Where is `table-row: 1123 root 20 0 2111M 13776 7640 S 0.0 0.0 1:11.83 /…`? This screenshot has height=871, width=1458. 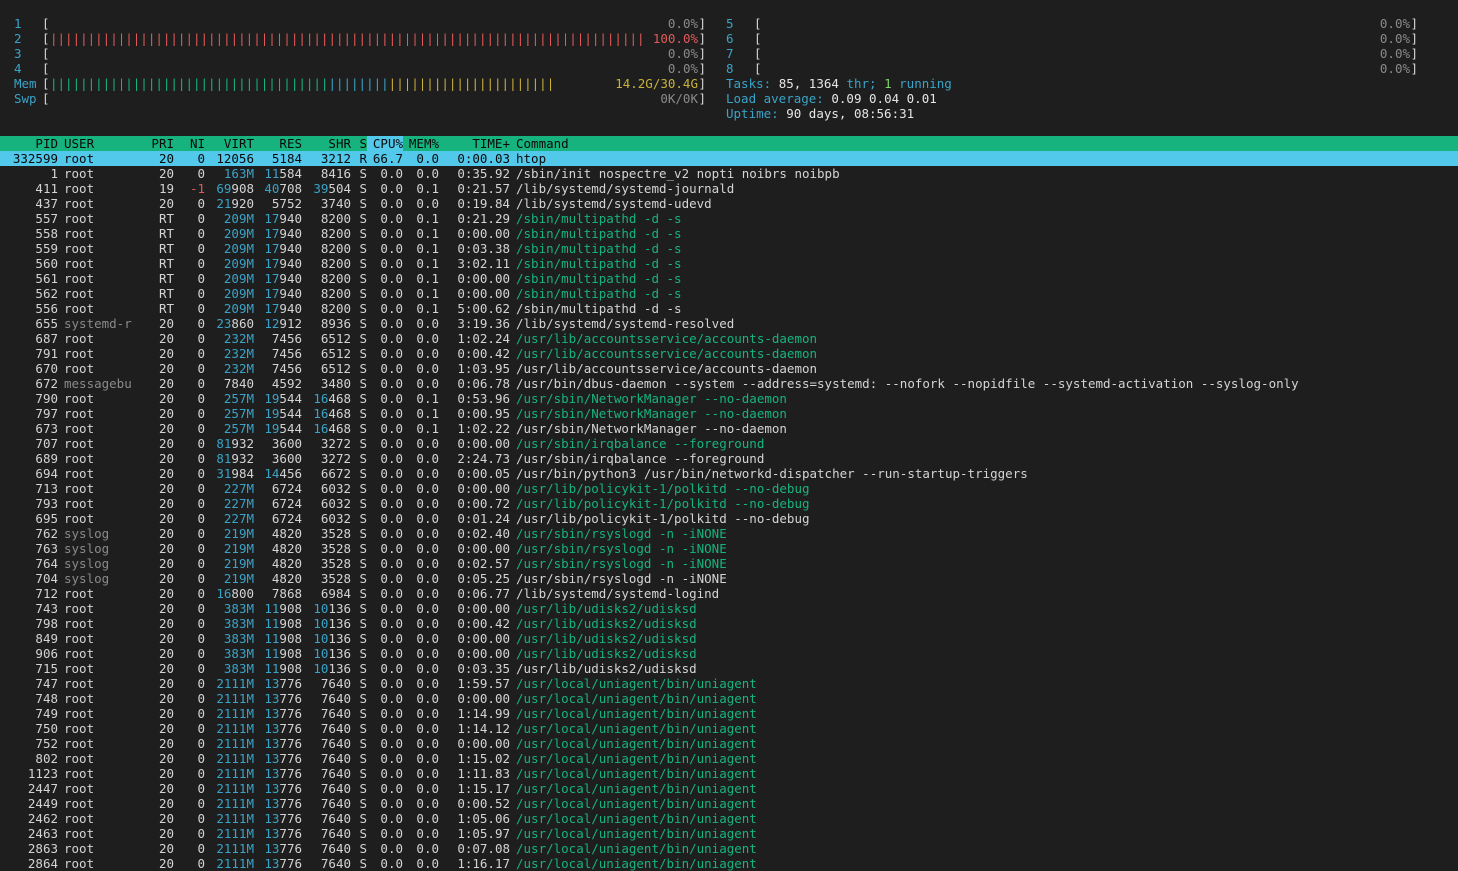
table-row: 1123 root 20 0 2111M 13776 7640 S 0.0 0.0 1:11.83 /… is located at coordinates (729, 773).